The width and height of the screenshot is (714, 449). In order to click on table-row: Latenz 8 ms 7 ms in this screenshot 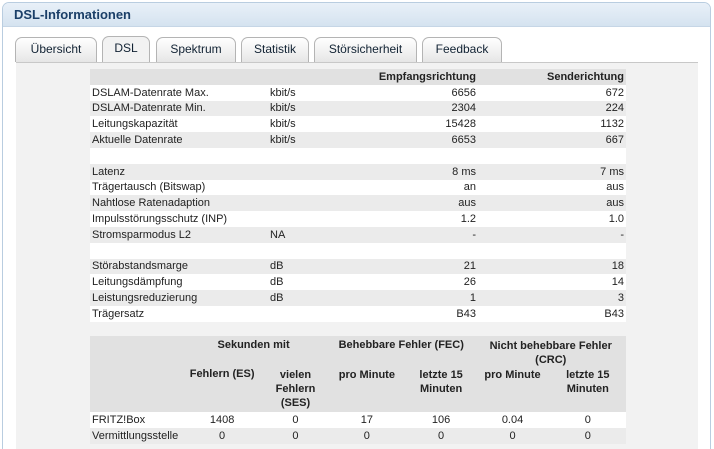, I will do `click(358, 171)`.